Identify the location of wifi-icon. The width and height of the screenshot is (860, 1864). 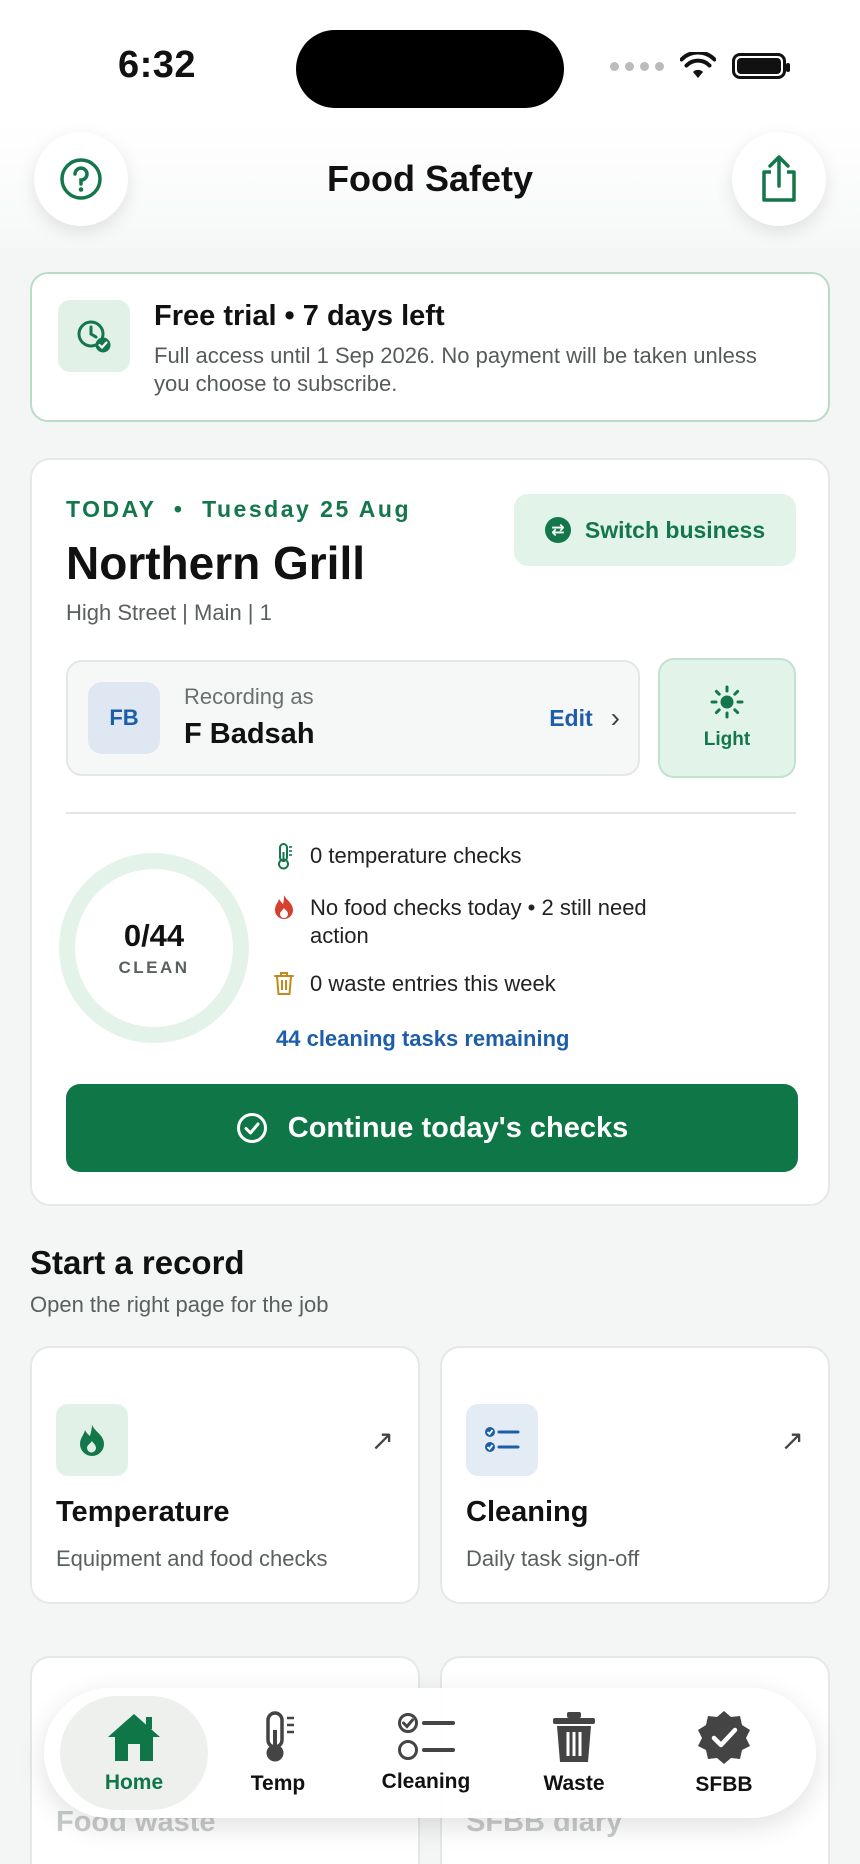
(698, 65).